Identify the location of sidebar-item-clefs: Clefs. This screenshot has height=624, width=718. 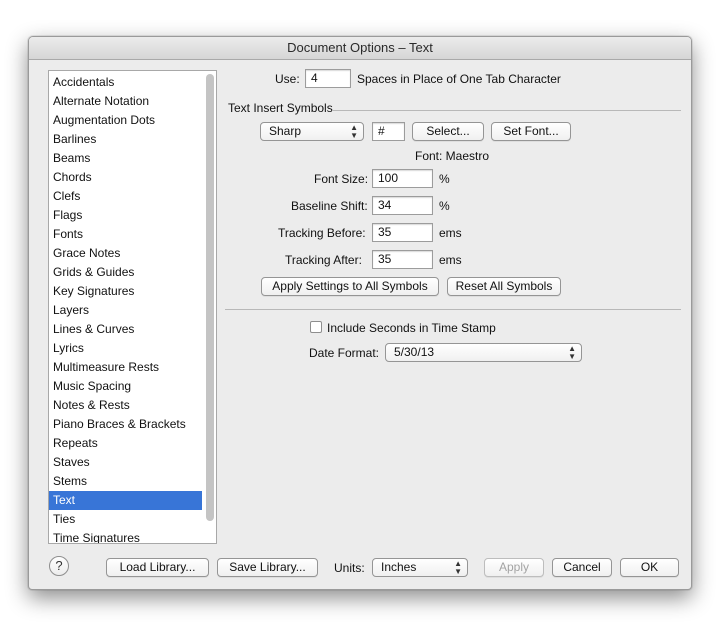
(125, 196).